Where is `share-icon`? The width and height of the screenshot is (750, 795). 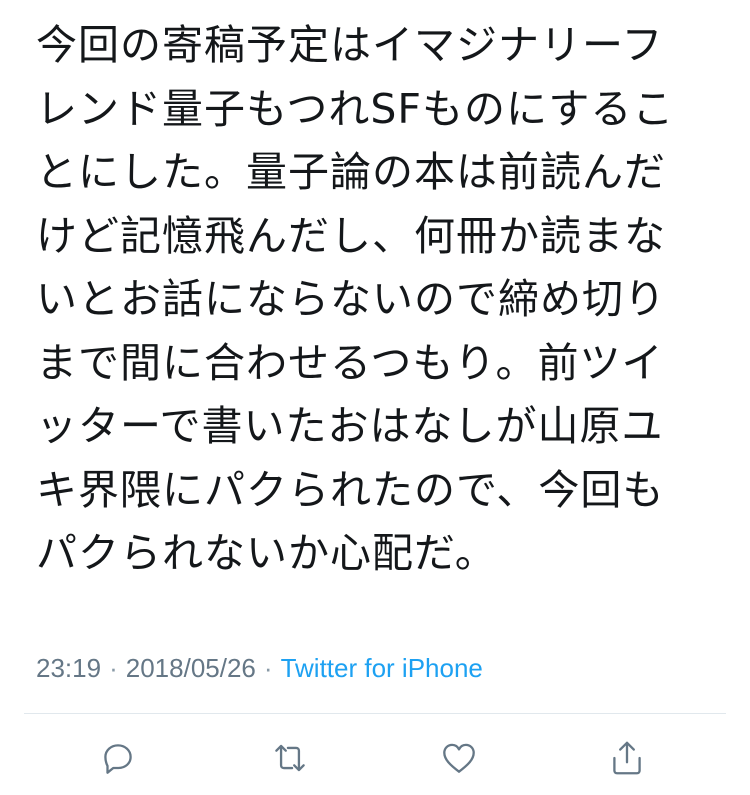 share-icon is located at coordinates (627, 758).